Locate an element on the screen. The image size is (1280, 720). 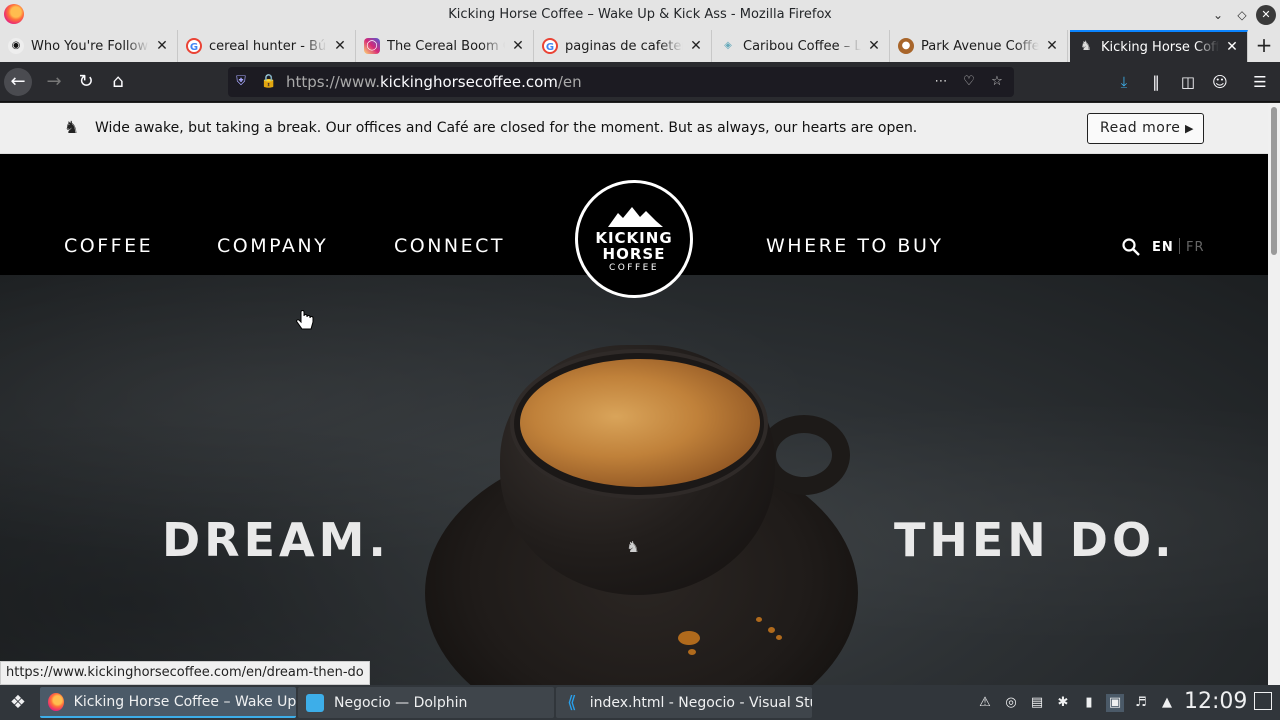
tab-google-cafeterias: G paginas de cafeterias ✕ is located at coordinates (623, 46).